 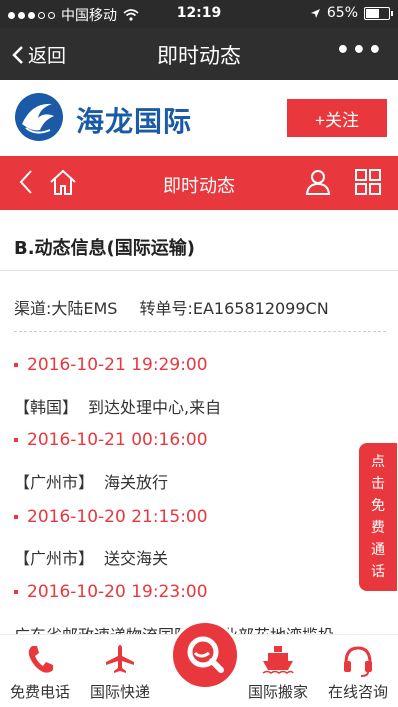 I want to click on user-icon, so click(x=318, y=182).